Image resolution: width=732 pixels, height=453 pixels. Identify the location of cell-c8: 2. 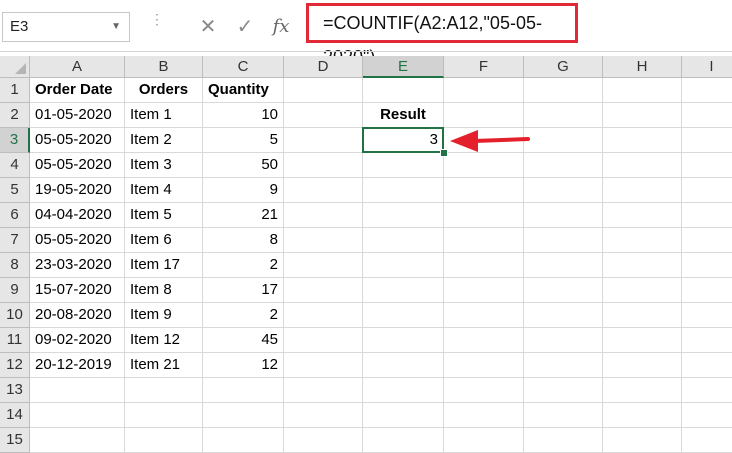
(243, 265).